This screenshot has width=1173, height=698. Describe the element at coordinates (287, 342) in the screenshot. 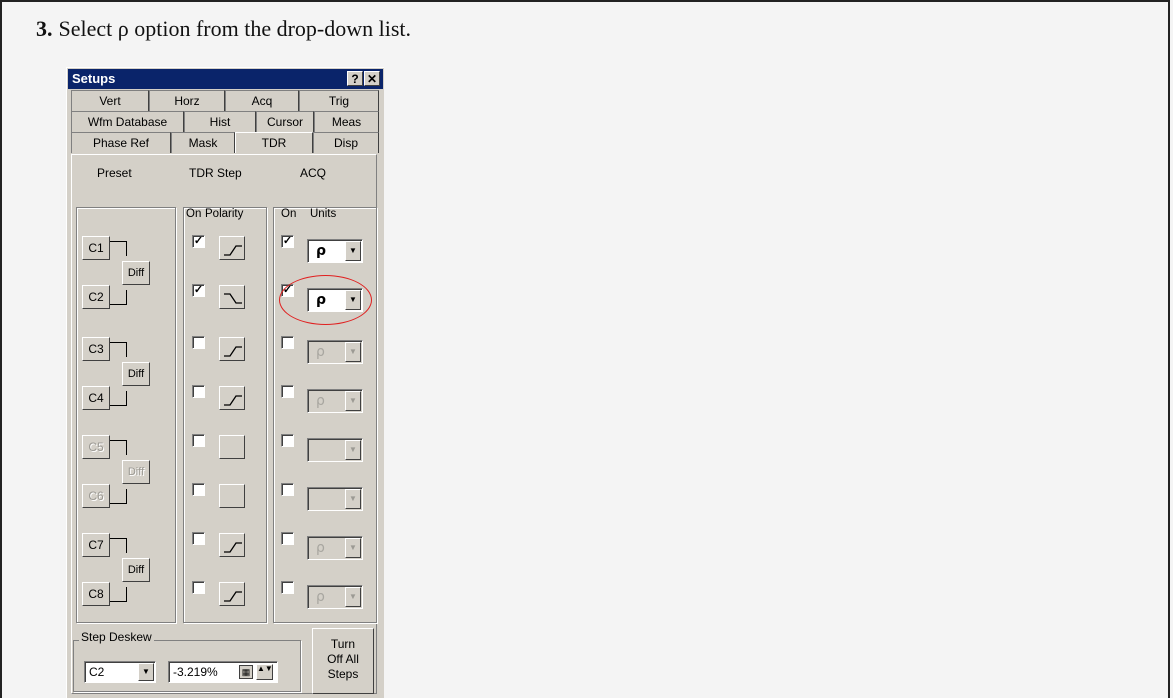

I see `acq-on-checkbox-c3` at that location.